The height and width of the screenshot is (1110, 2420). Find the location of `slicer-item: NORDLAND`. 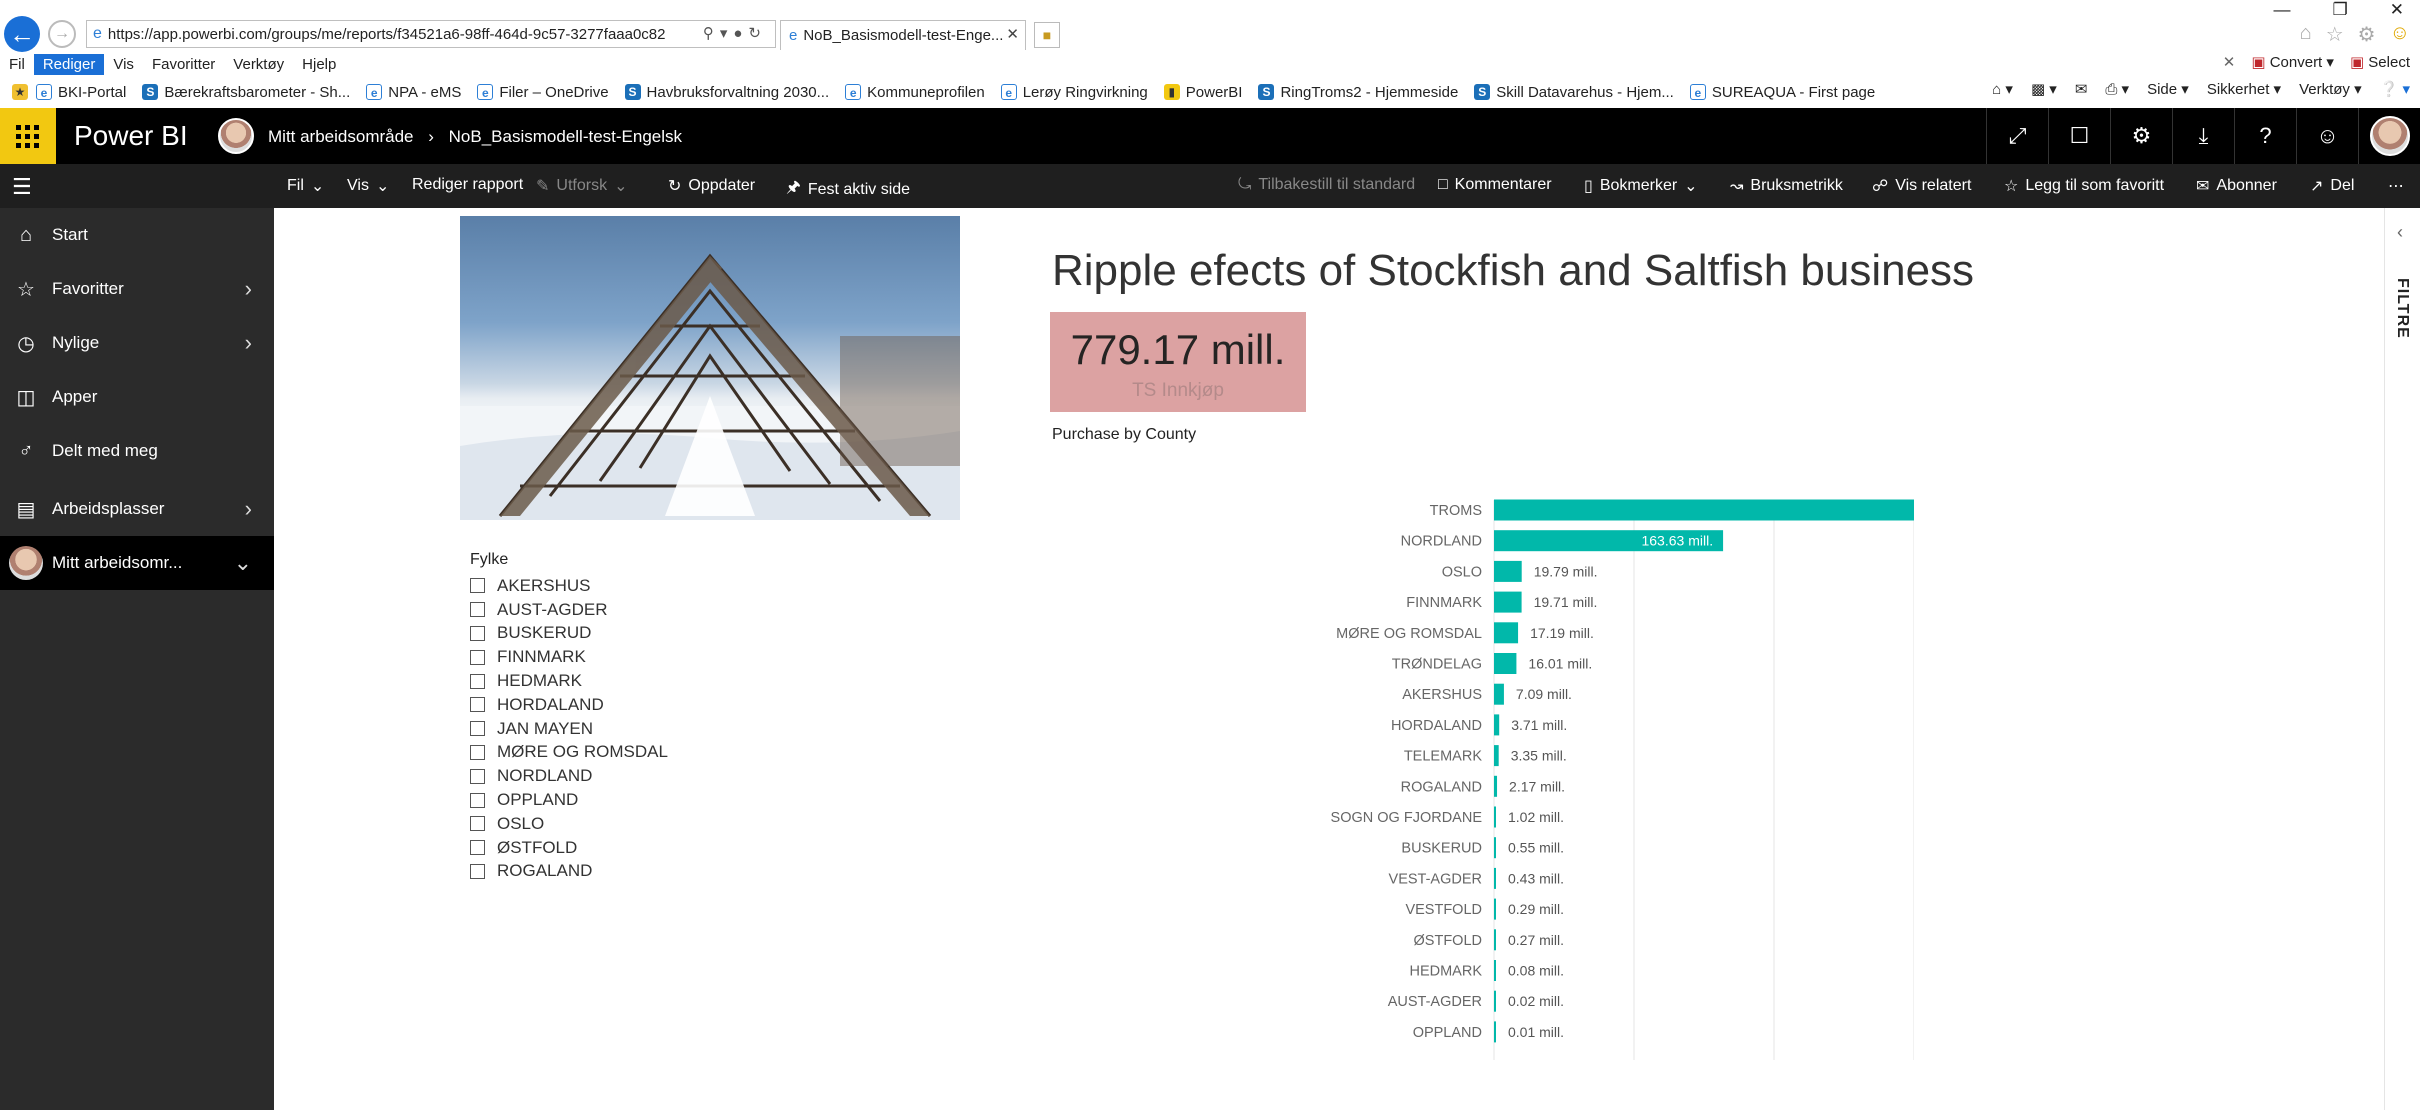

slicer-item: NORDLAND is located at coordinates (630, 776).